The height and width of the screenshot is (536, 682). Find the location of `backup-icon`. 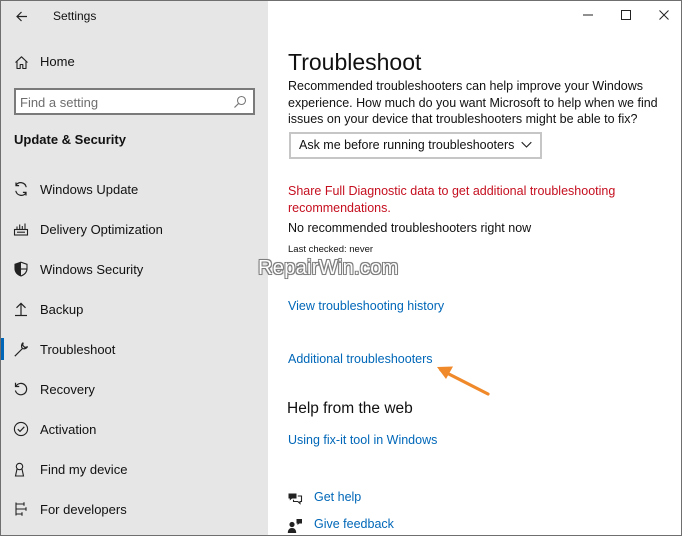

backup-icon is located at coordinates (21, 309).